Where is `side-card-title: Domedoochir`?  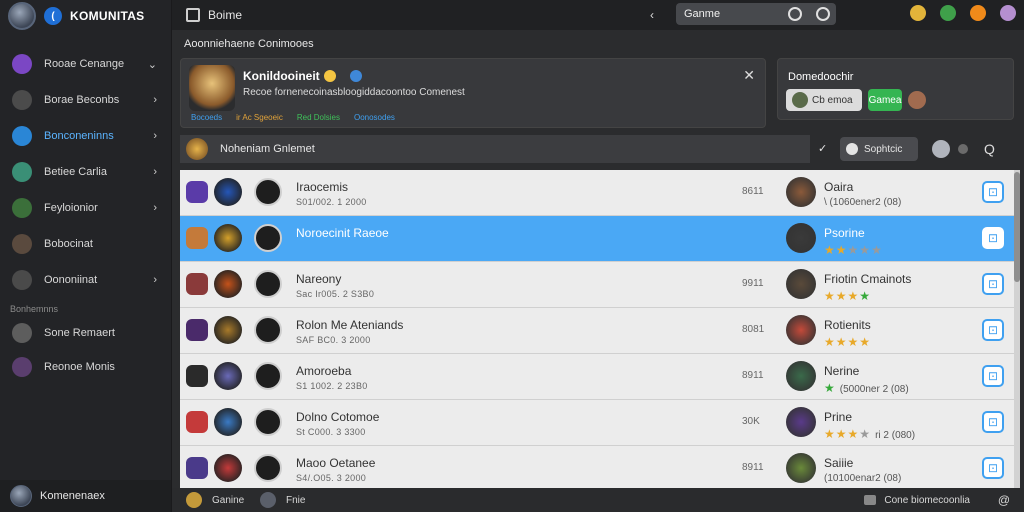
side-card-title: Domedoochir is located at coordinates (821, 77).